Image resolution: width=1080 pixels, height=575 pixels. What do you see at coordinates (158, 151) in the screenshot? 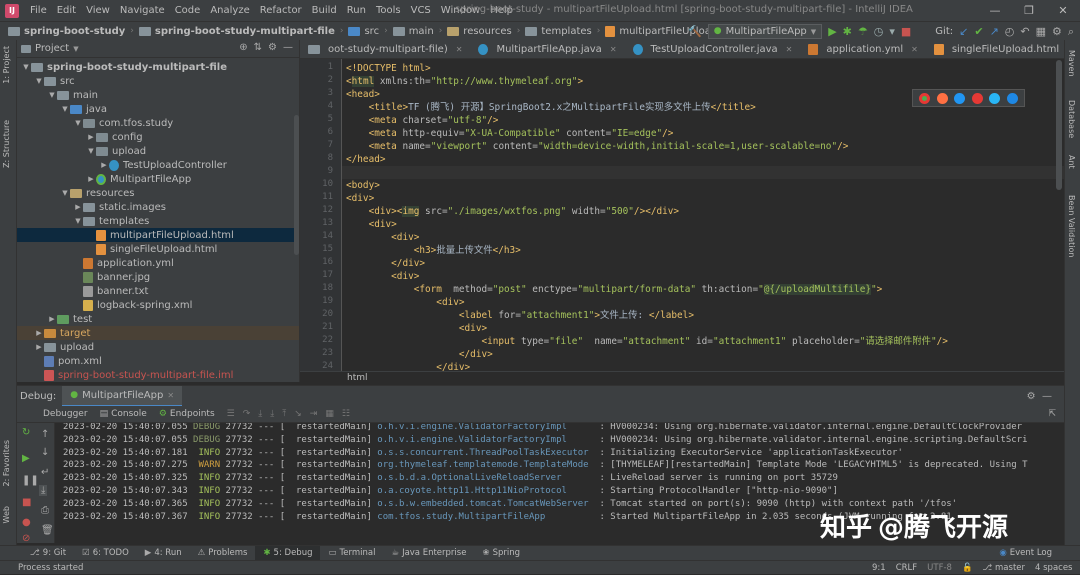
I see `tree-item: ▼ upload` at bounding box center [158, 151].